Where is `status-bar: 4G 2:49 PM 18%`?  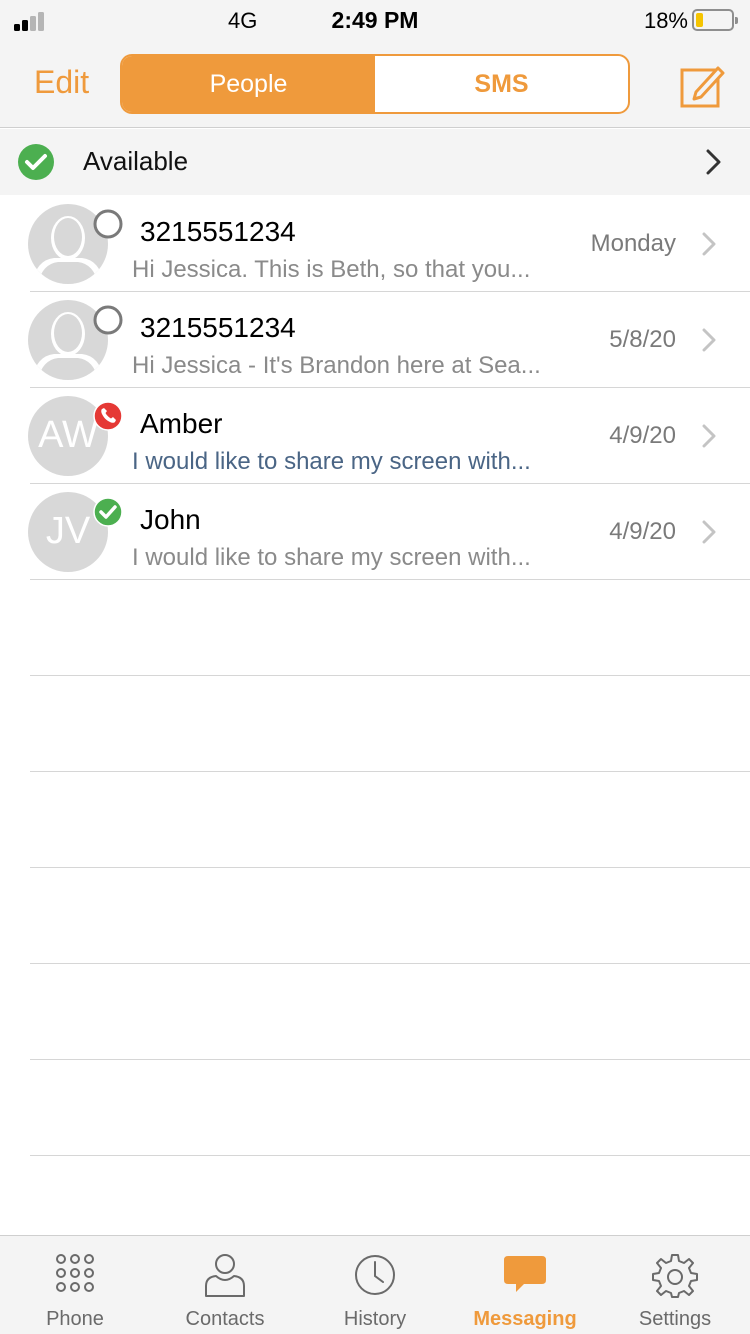 status-bar: 4G 2:49 PM 18% is located at coordinates (375, 21).